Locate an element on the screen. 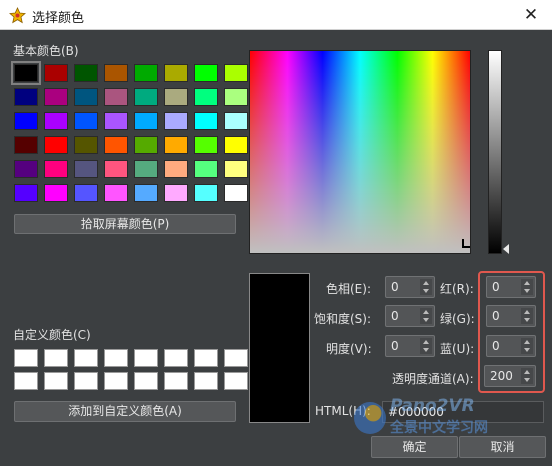 This screenshot has height=466, width=552. add-to-custom-colors-button: 添加到自定义颜色(A) is located at coordinates (125, 411).